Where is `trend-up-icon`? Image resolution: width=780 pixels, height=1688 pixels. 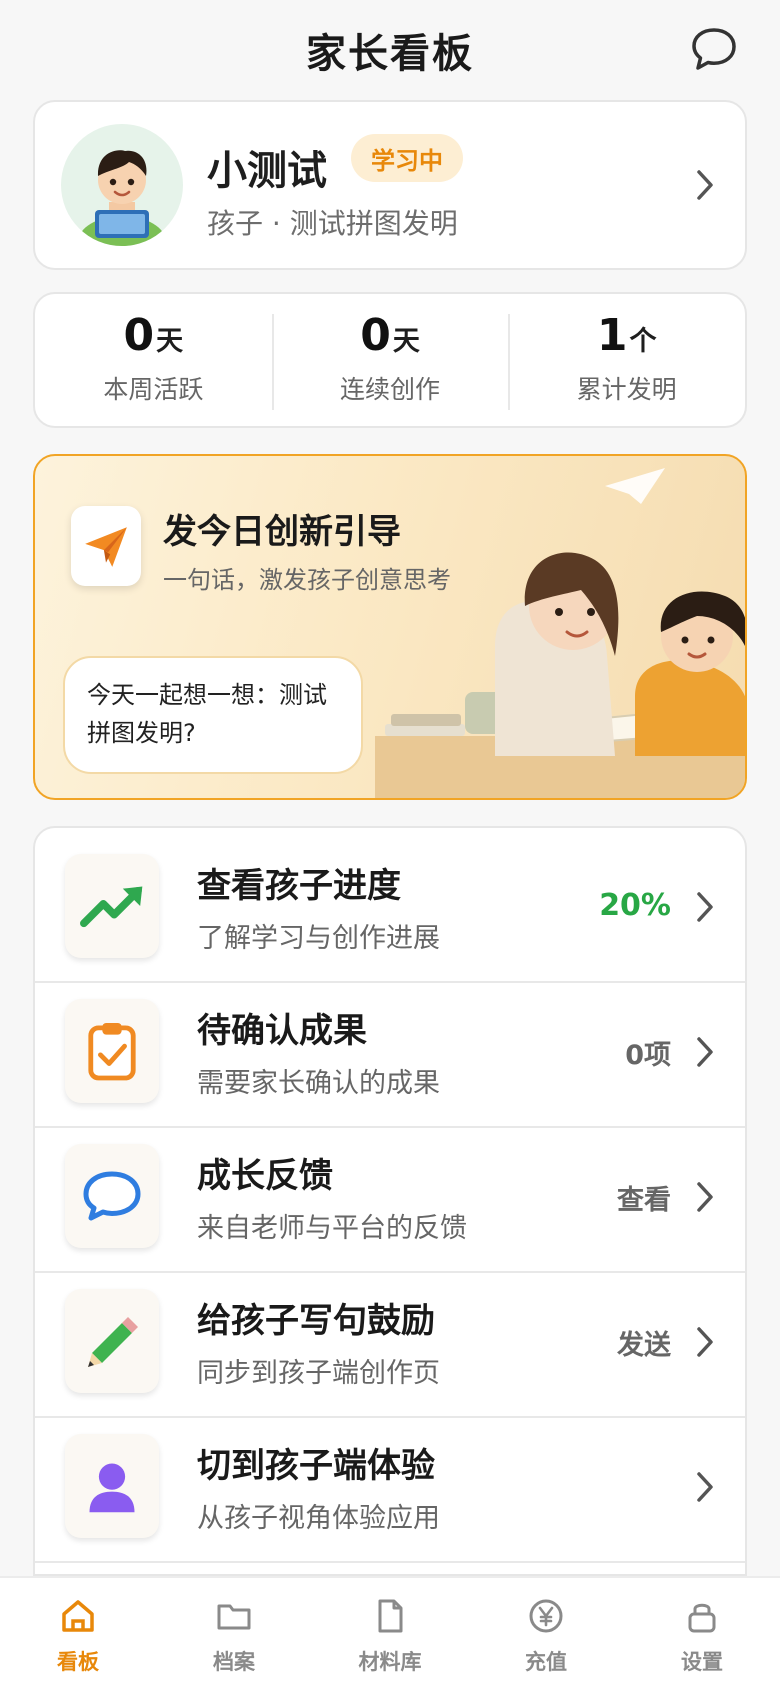
trend-up-icon is located at coordinates (112, 906).